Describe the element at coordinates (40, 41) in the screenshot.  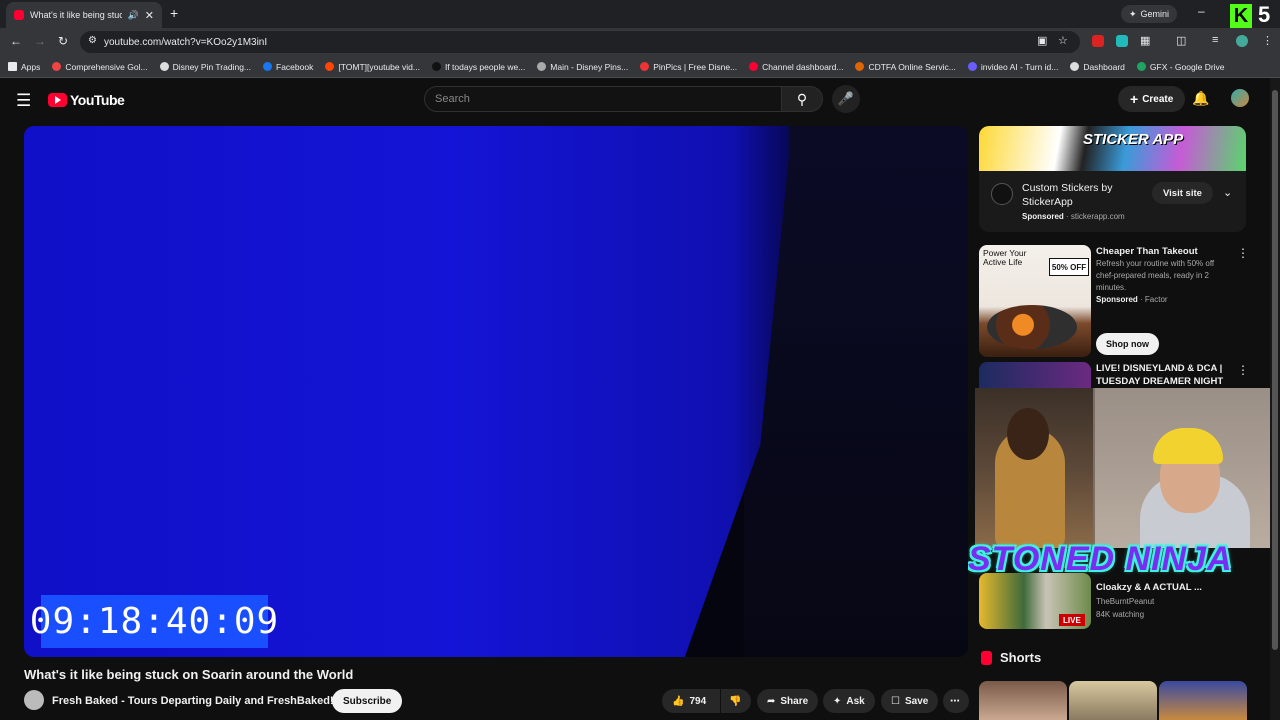
I see `forward-arrow-icon: →` at that location.